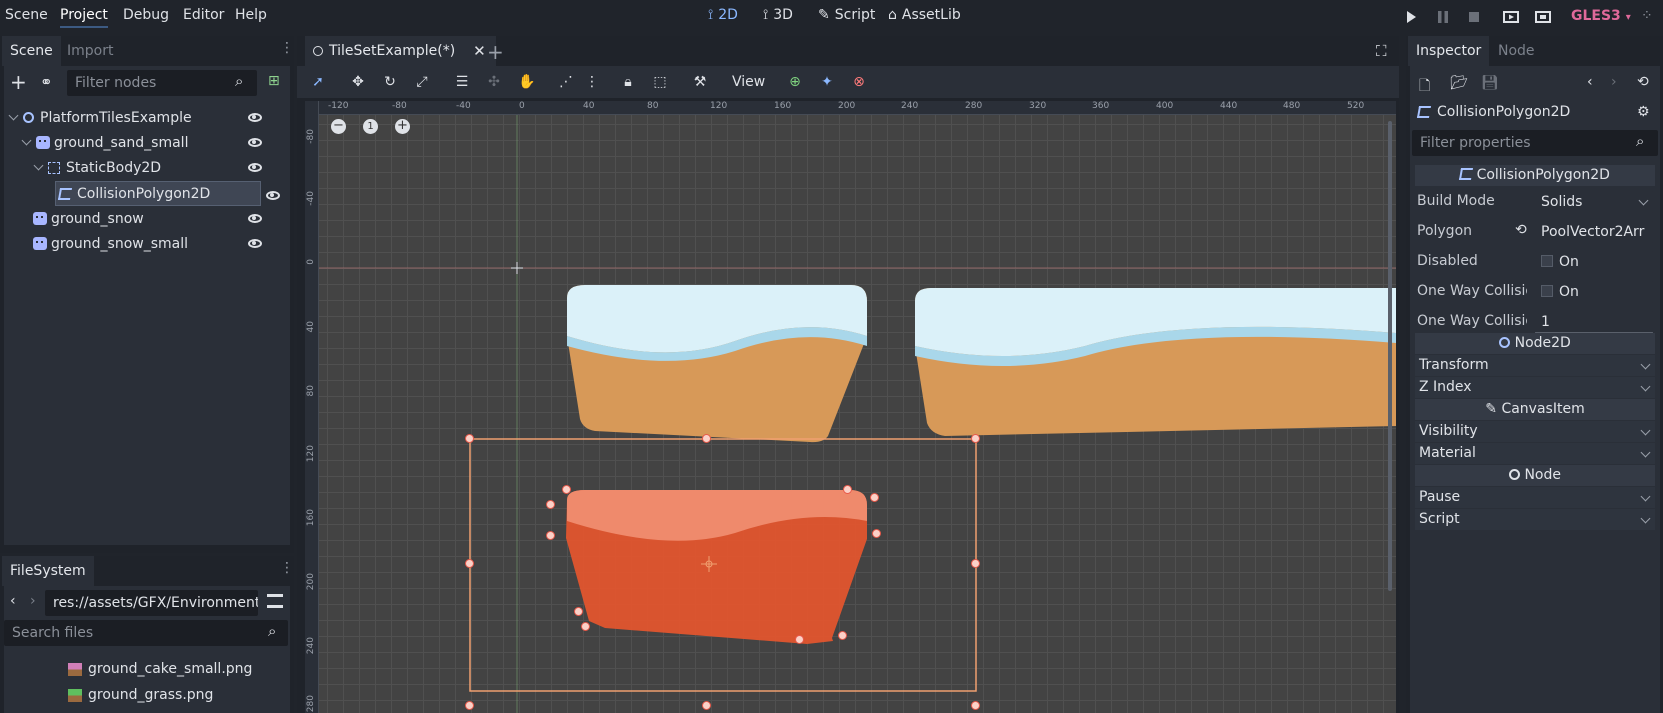 The image size is (1663, 713). Describe the element at coordinates (479, 51) in the screenshot. I see `close-icon: ✕` at that location.